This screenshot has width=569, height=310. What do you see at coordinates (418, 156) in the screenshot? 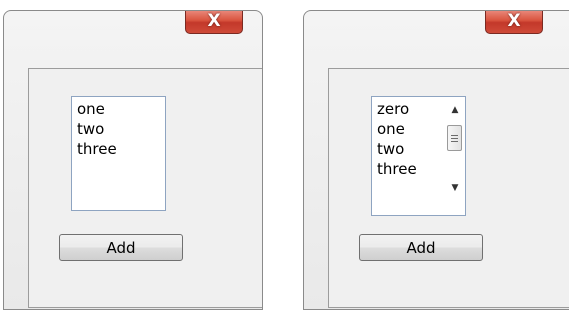
I see `listbox: zero one two three ▲ ▼` at bounding box center [418, 156].